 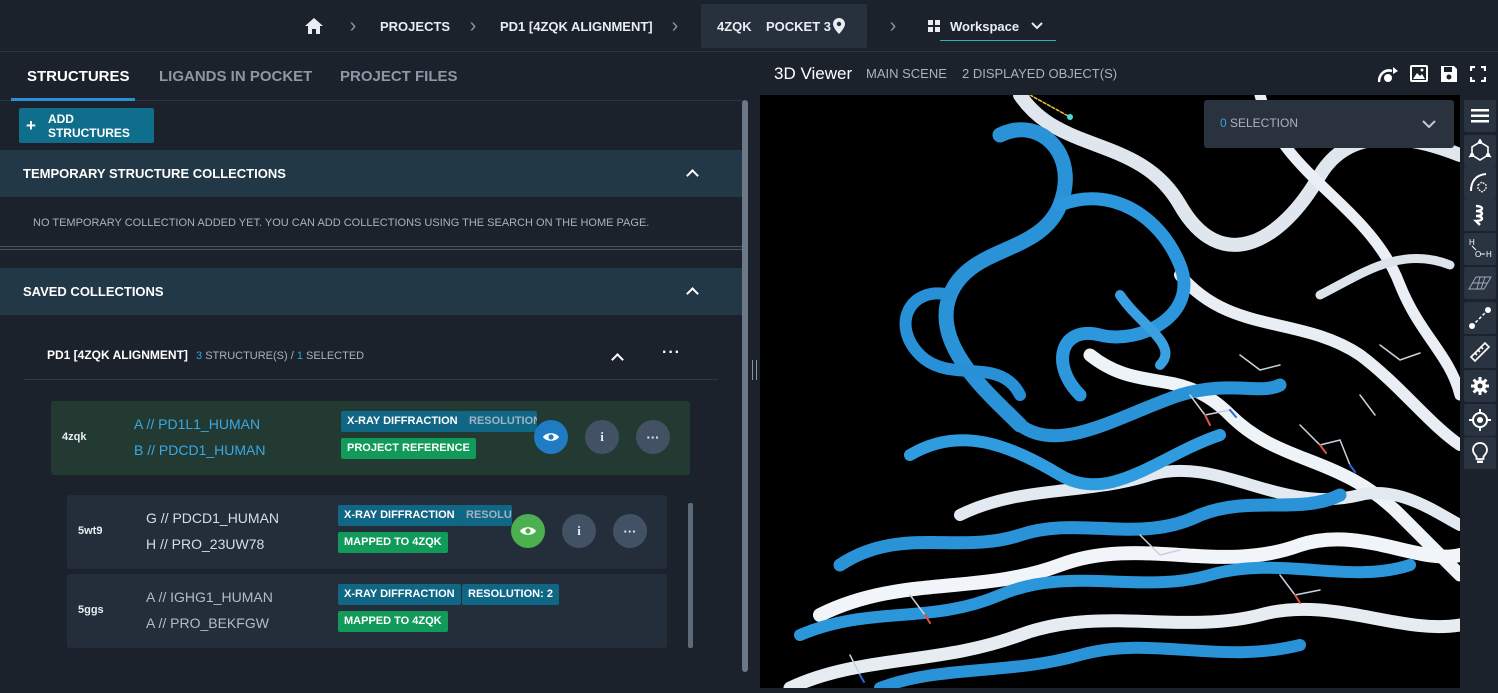 I want to click on location-pin-icon, so click(x=839, y=26).